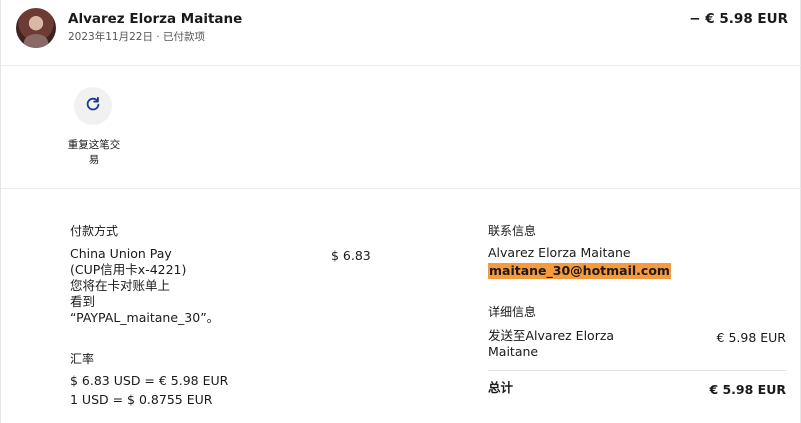  I want to click on sent-to-line: Maitane, so click(513, 351).